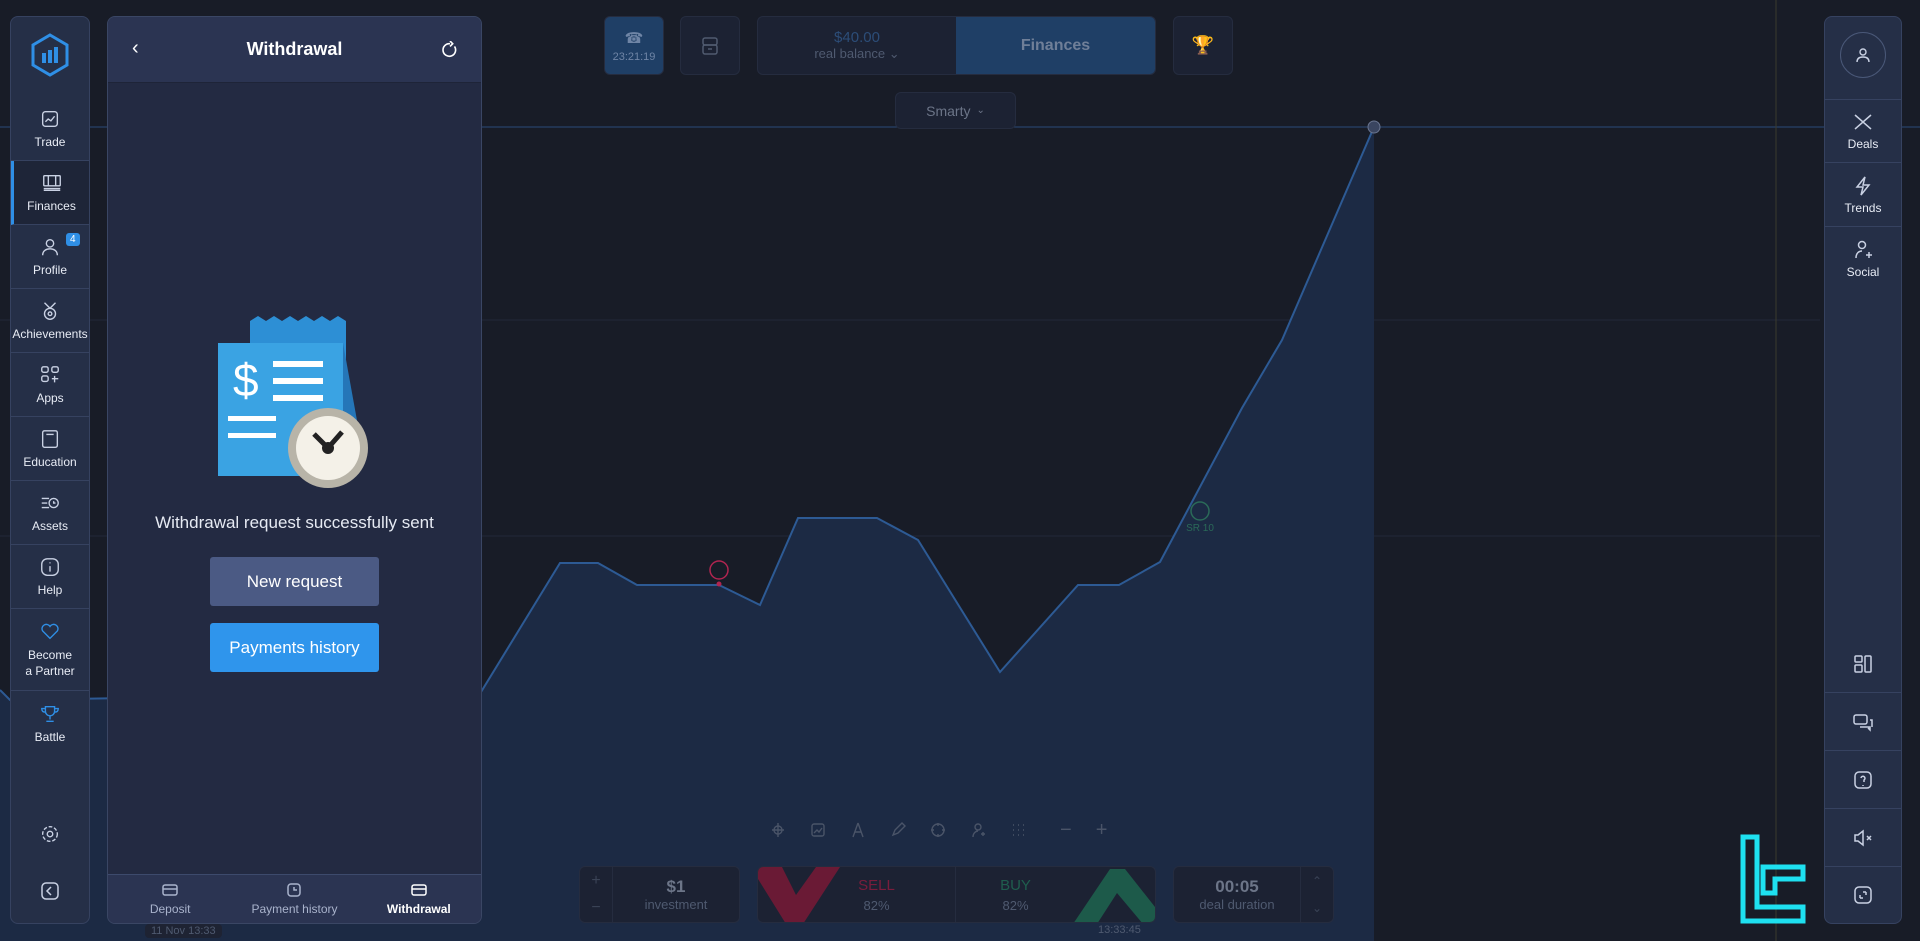 The height and width of the screenshot is (941, 1920). What do you see at coordinates (450, 50) in the screenshot?
I see `refresh-icon` at bounding box center [450, 50].